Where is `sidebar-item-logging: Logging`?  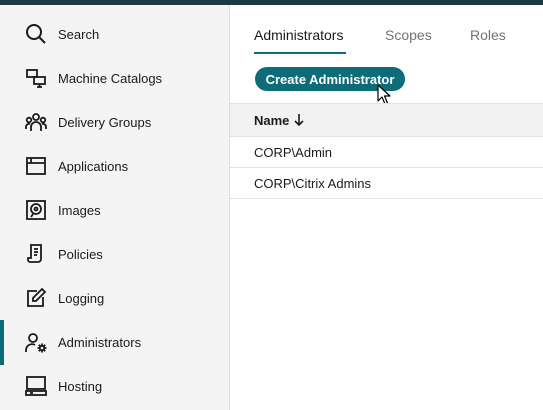 sidebar-item-logging: Logging is located at coordinates (114, 298).